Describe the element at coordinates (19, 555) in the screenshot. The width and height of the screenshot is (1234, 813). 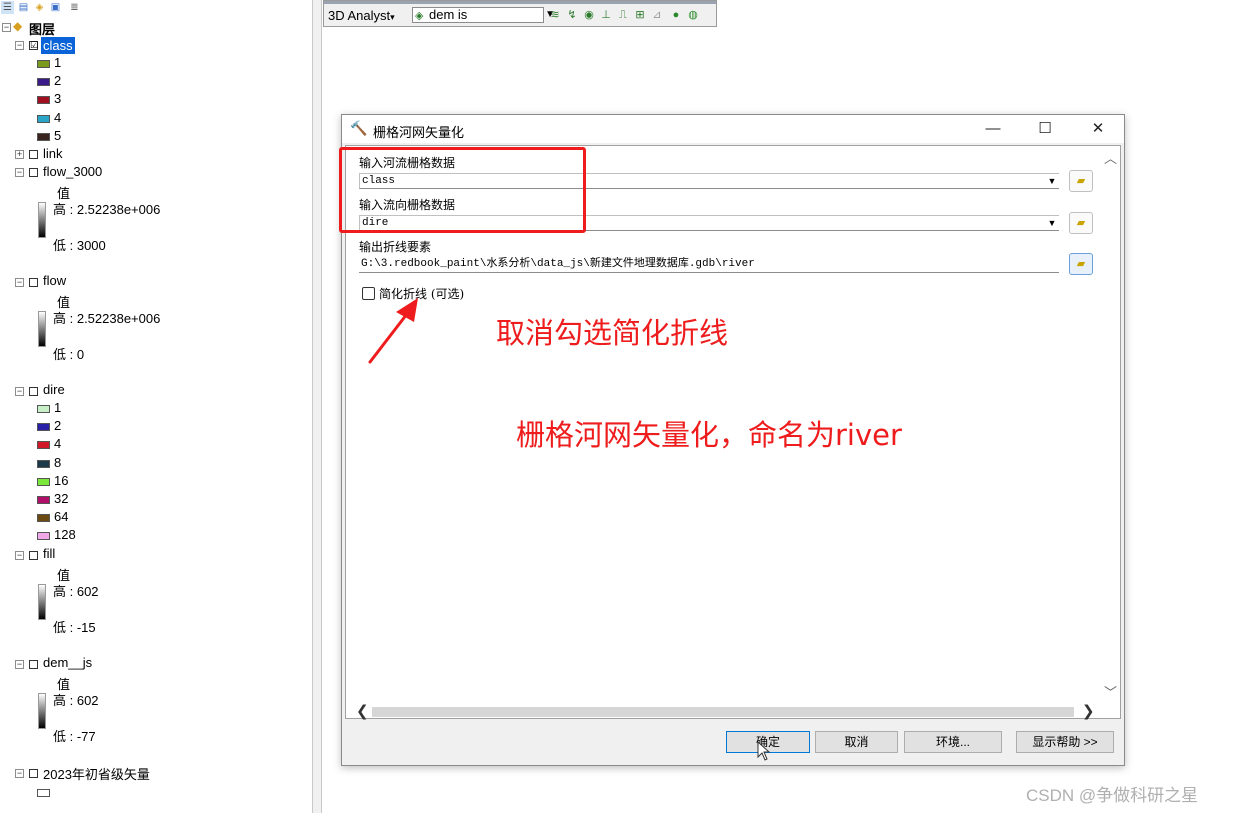
I see `expand-fill-icon: −` at that location.